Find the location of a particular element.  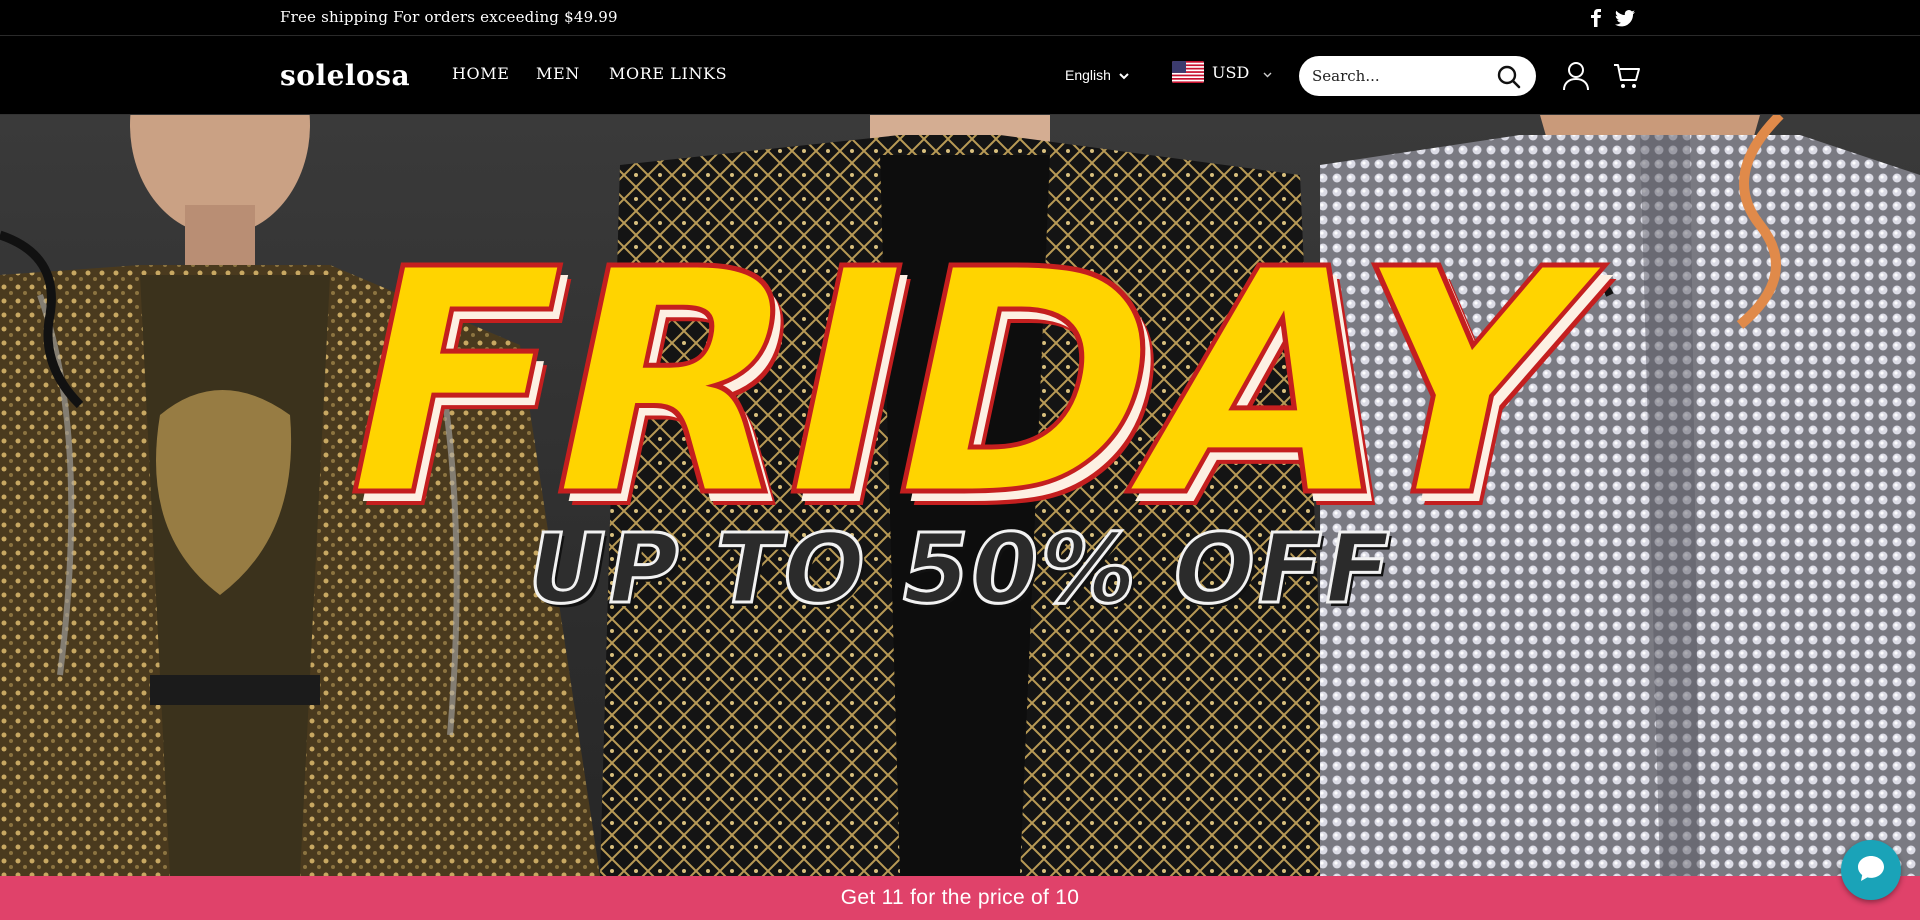

search-icon is located at coordinates (1509, 77).